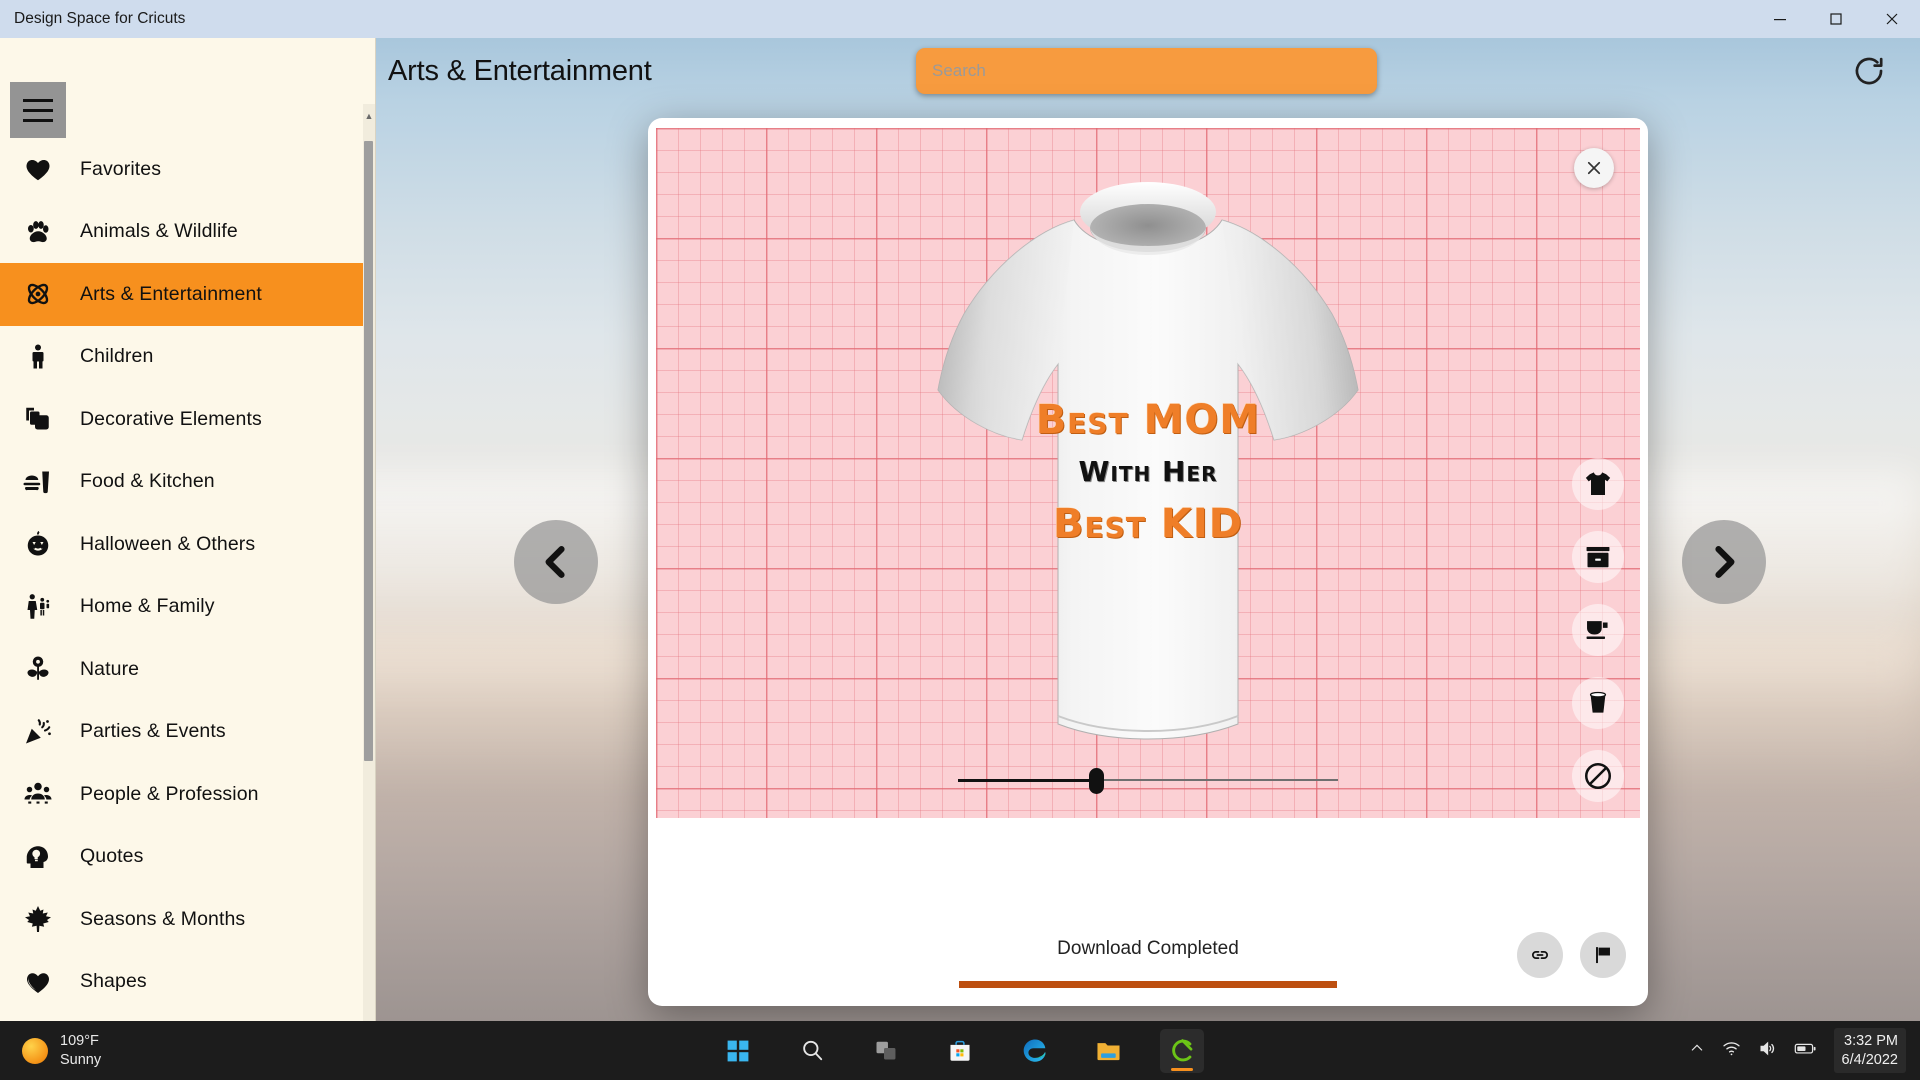 The width and height of the screenshot is (1920, 1080). What do you see at coordinates (81, 1059) in the screenshot?
I see `weather-condition: Sunny` at bounding box center [81, 1059].